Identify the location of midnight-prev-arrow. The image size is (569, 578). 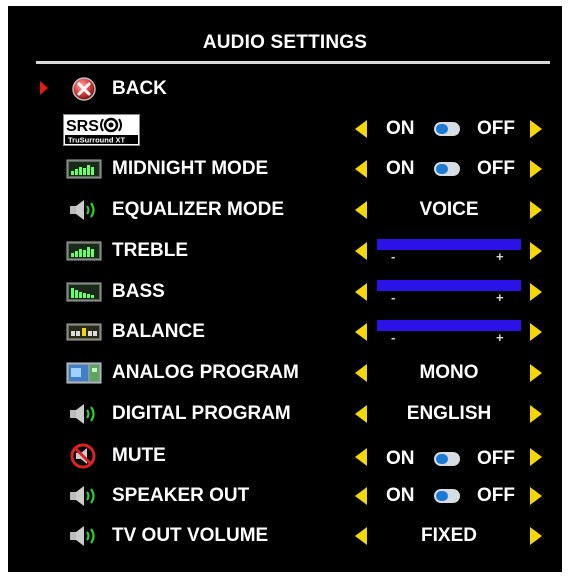
(361, 169).